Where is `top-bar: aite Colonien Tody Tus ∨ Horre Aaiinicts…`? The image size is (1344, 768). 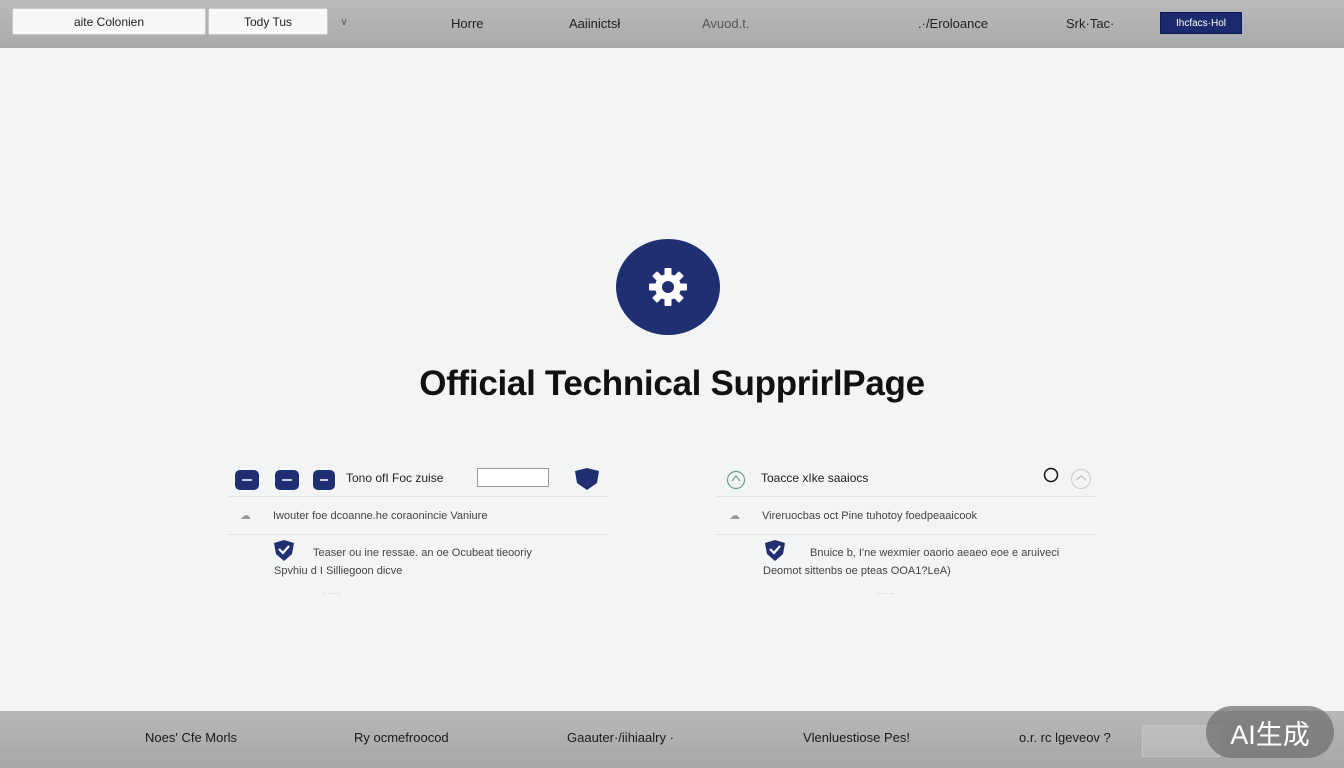 top-bar: aite Colonien Tody Tus ∨ Horre Aaiinicts… is located at coordinates (672, 24).